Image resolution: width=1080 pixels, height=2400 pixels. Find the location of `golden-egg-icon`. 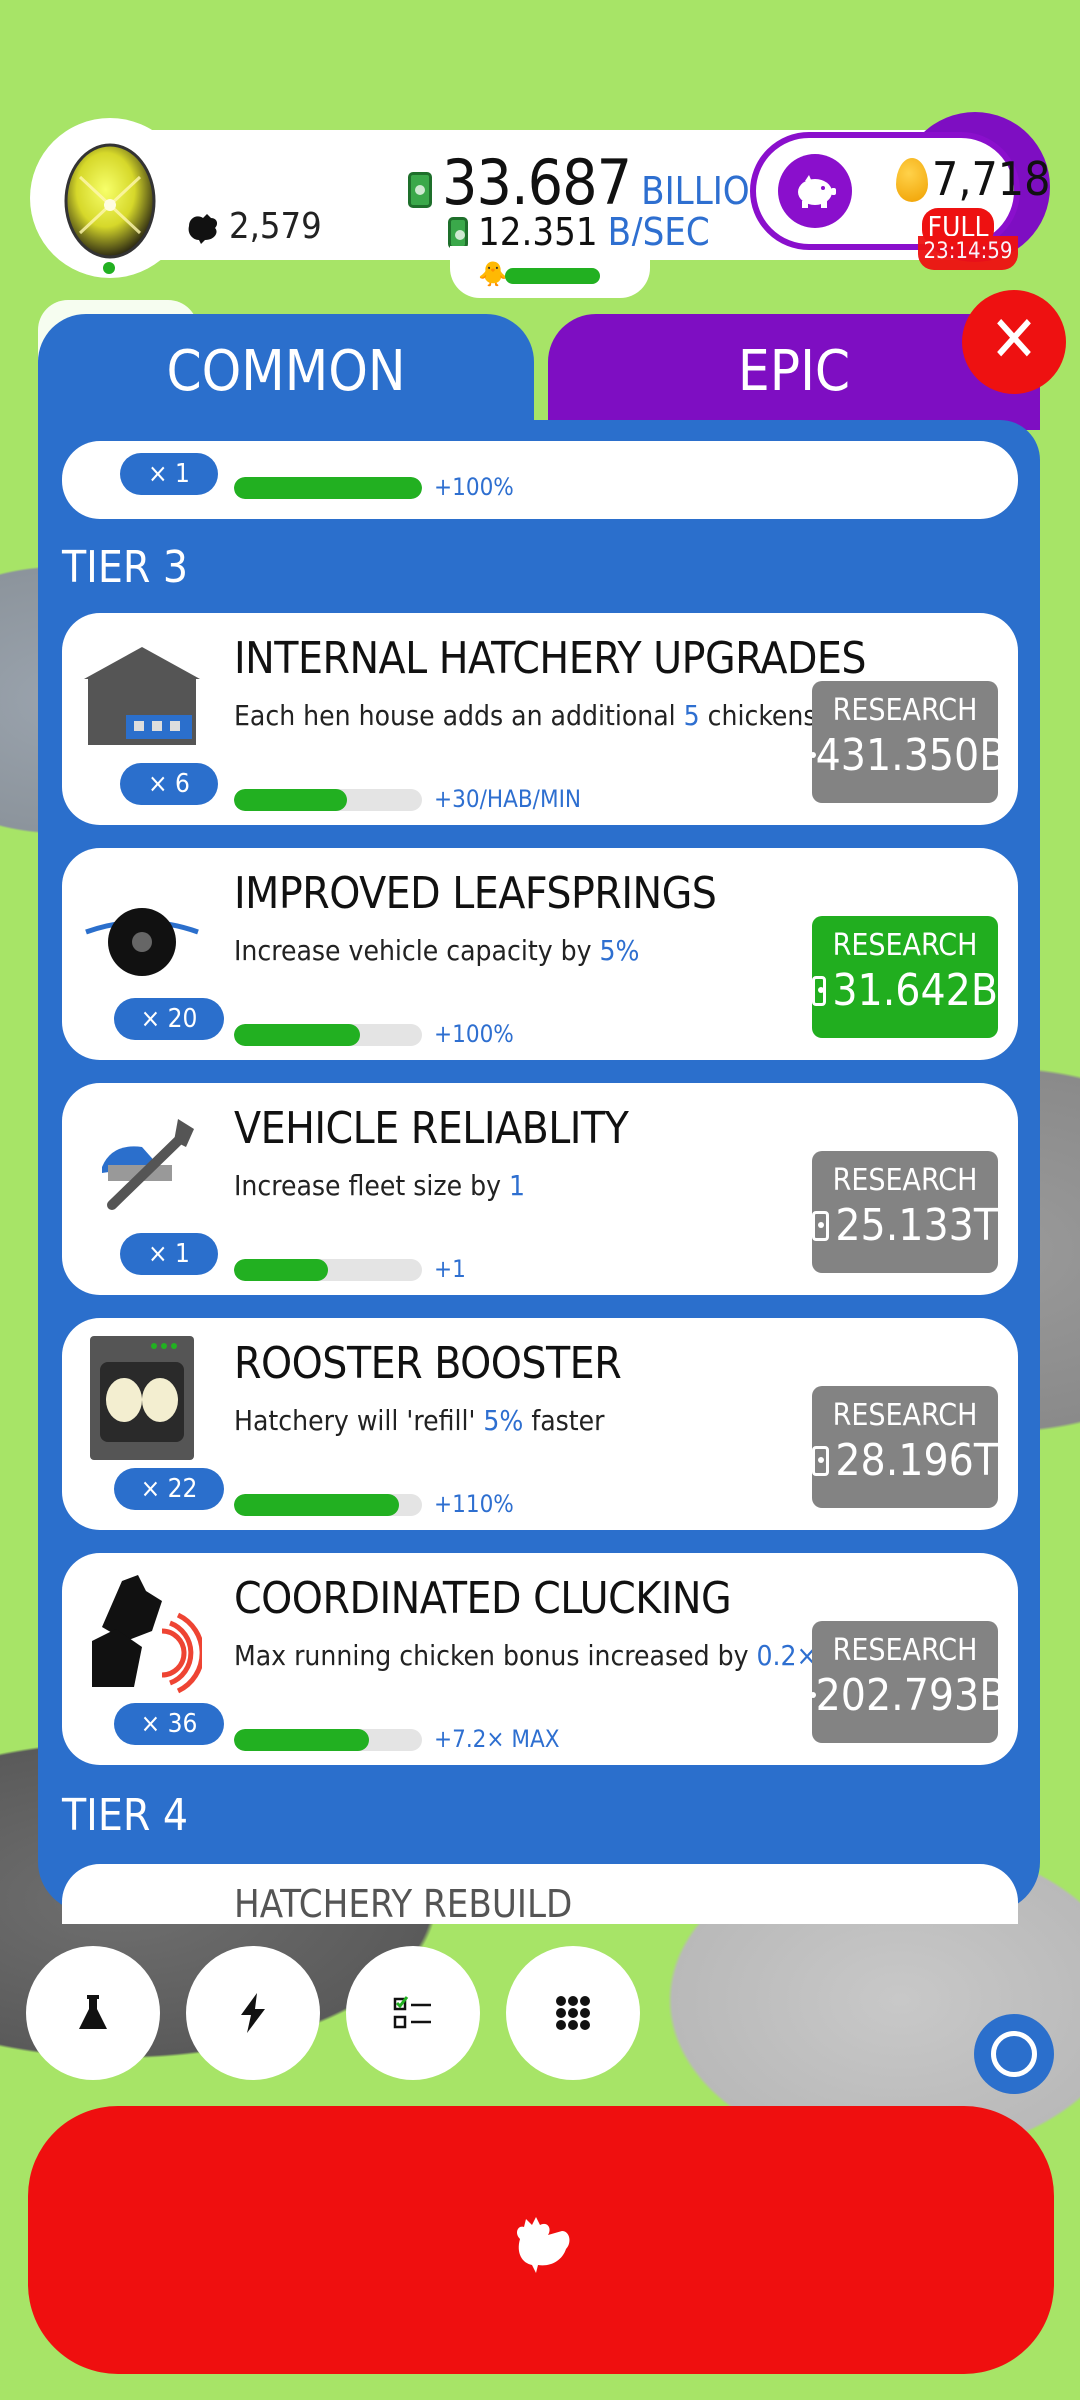

golden-egg-icon is located at coordinates (912, 180).